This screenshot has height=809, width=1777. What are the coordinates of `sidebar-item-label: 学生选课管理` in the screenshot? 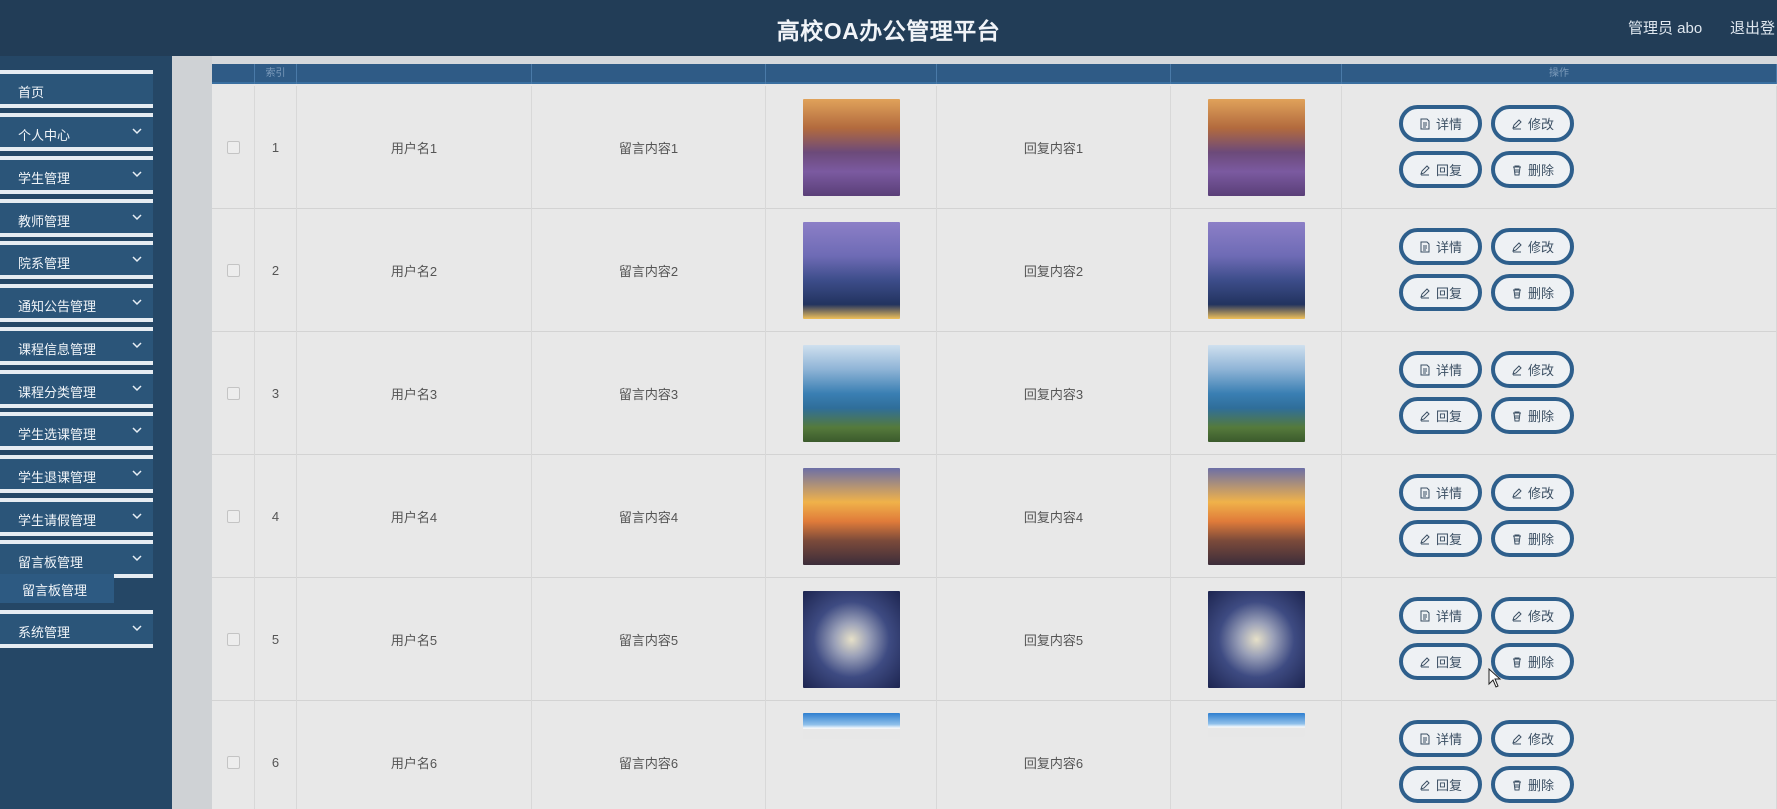 It's located at (57, 434).